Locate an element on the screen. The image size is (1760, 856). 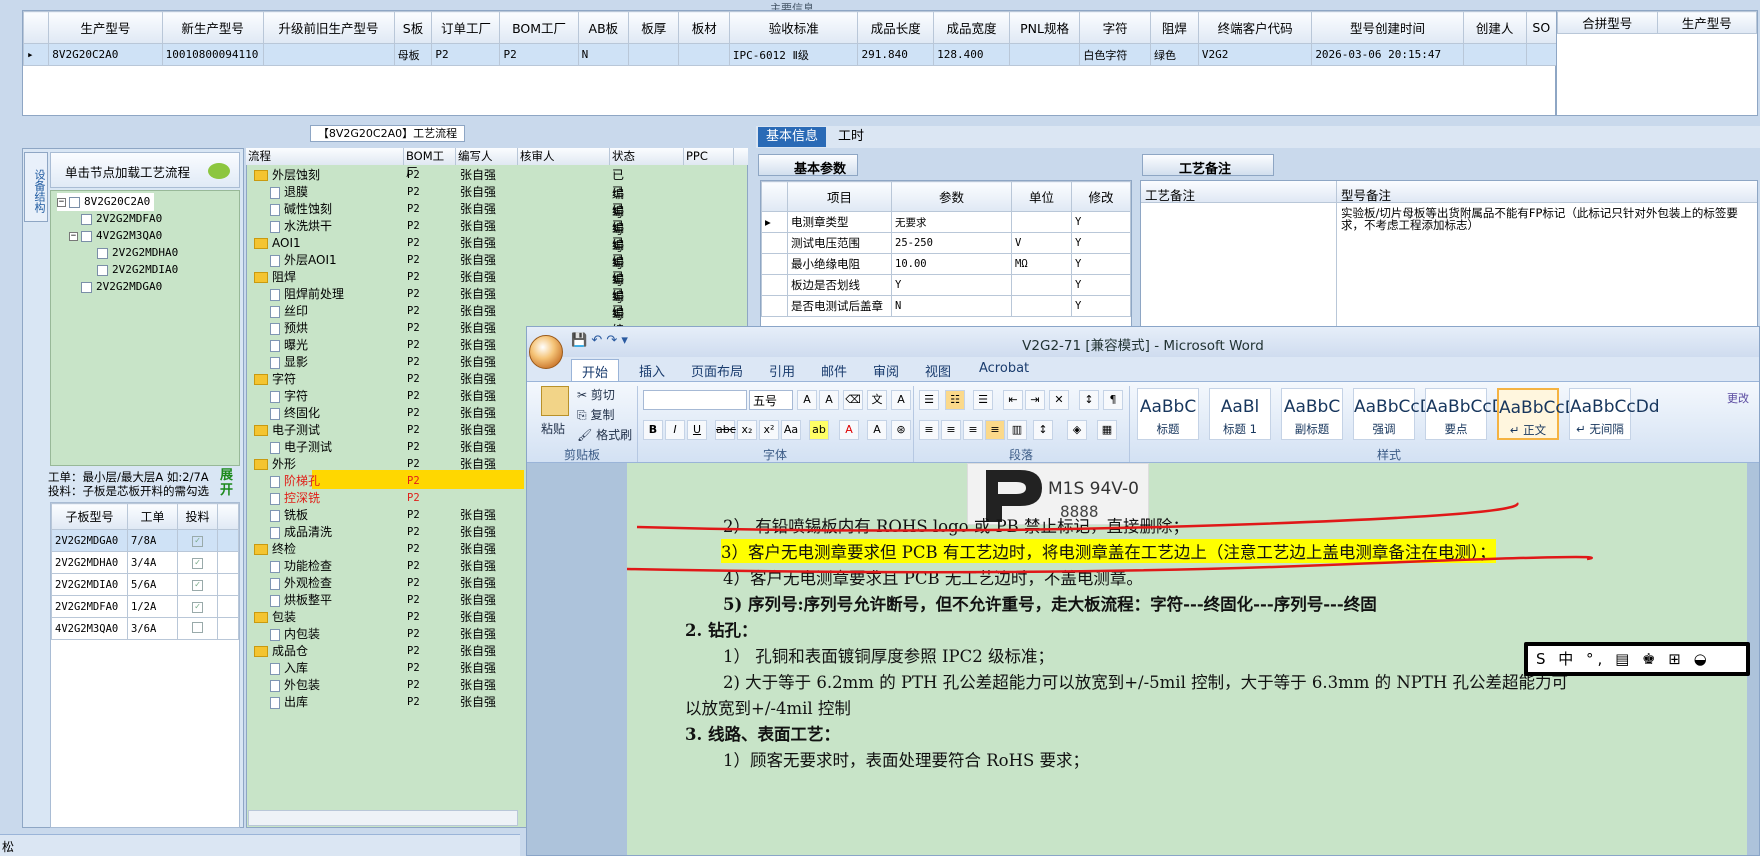
process-note-title: 工艺备注 is located at coordinates (1208, 165).